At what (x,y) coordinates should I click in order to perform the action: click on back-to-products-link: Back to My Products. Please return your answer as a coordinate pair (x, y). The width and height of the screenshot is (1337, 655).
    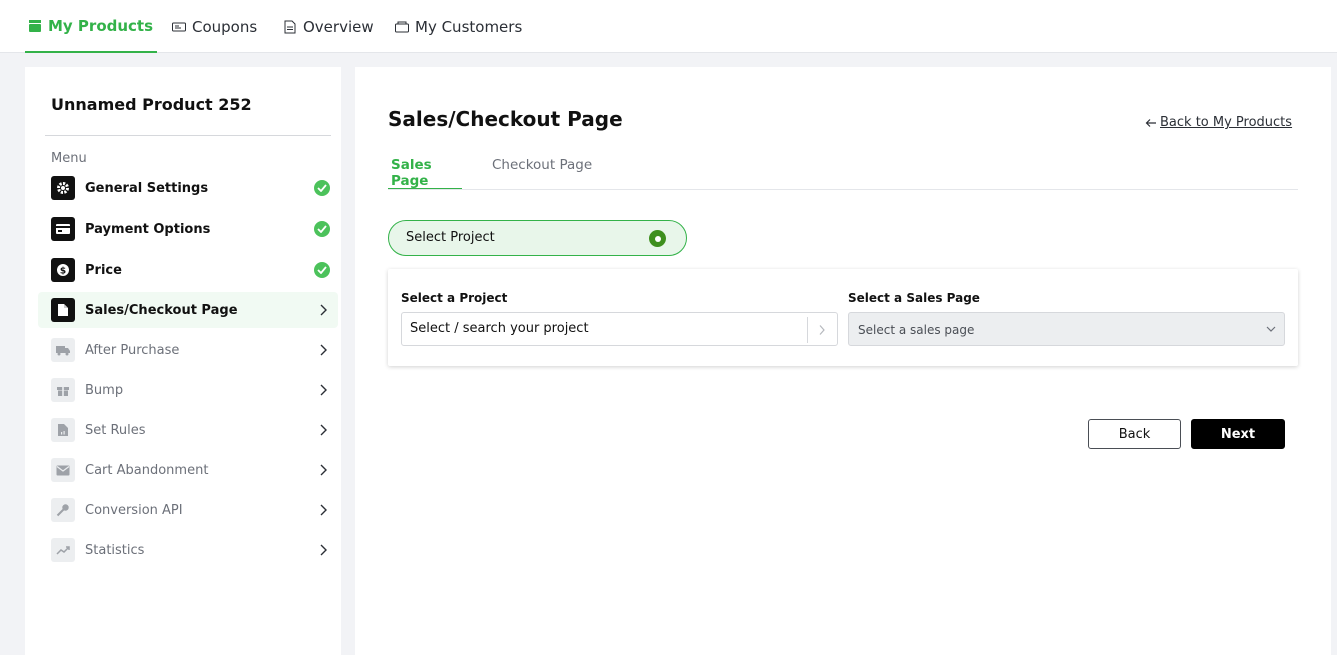
    Looking at the image, I should click on (1218, 122).